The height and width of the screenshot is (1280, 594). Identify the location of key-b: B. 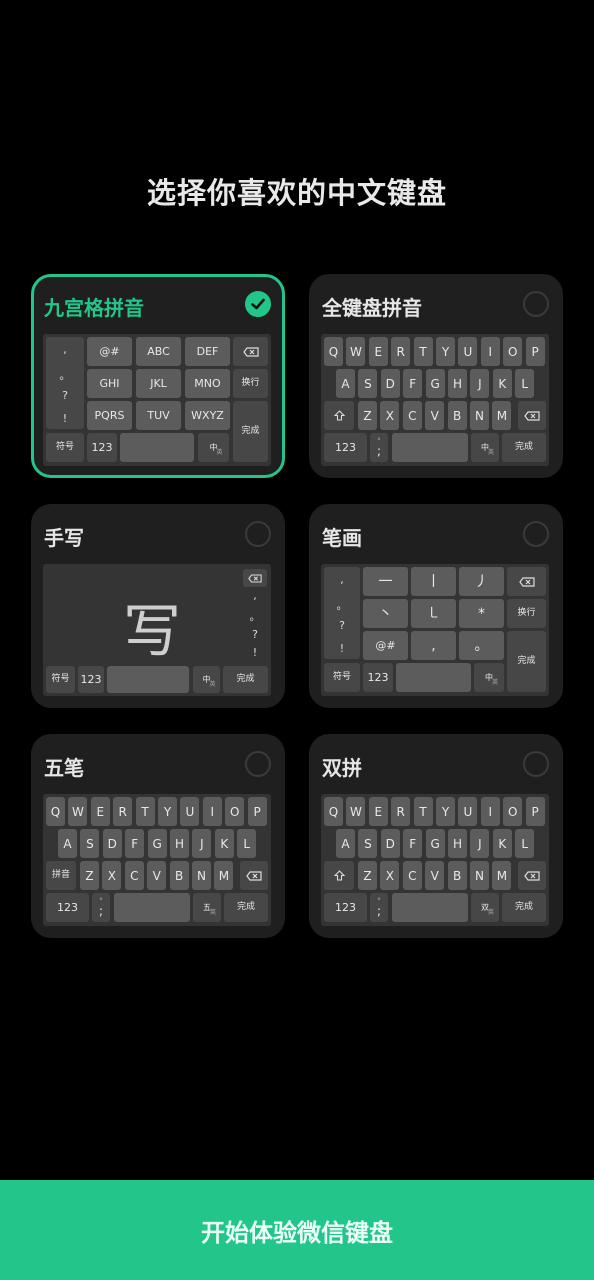
(457, 875).